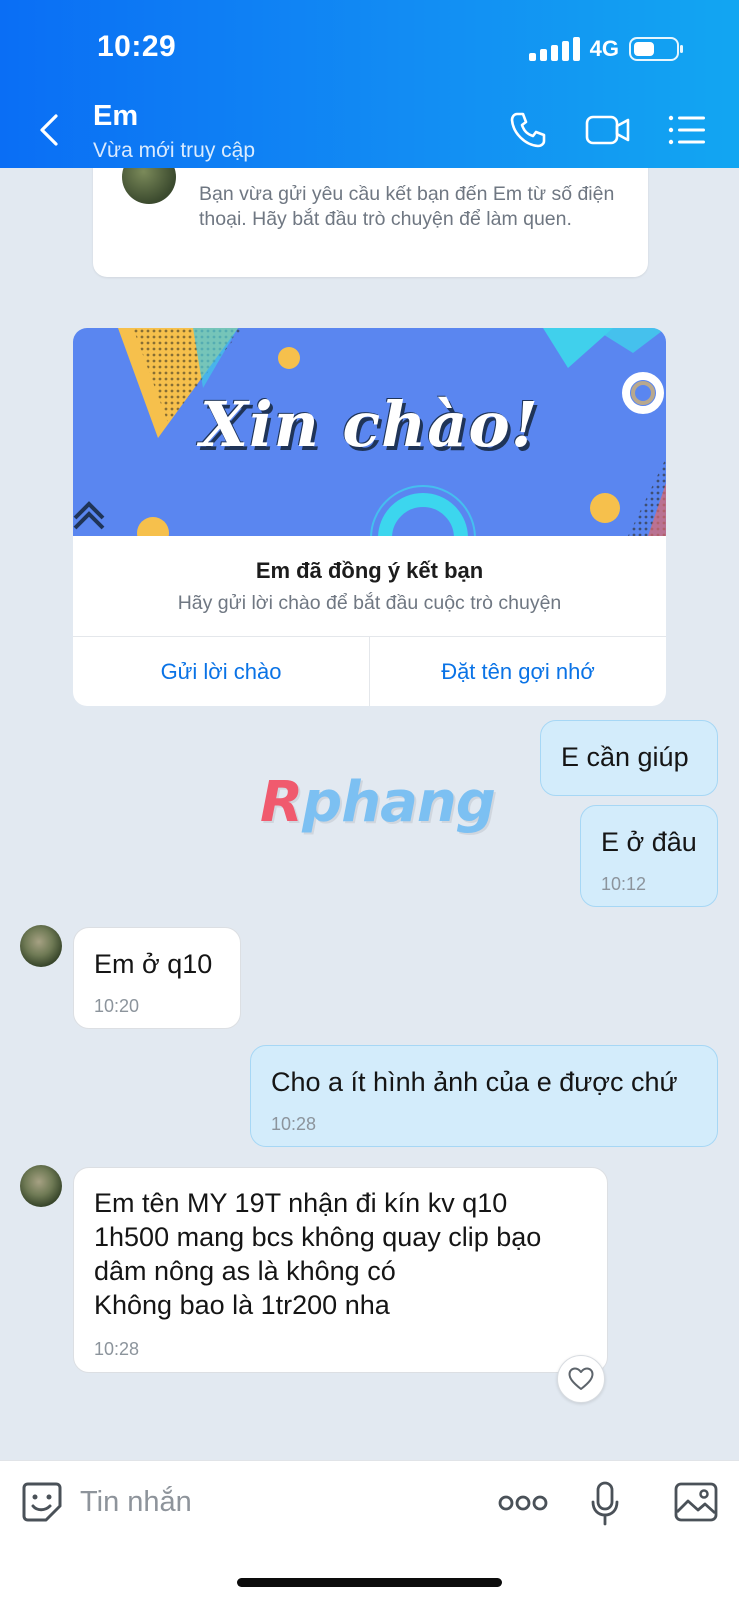 The width and height of the screenshot is (739, 1600). I want to click on sticker-icon, so click(42, 1502).